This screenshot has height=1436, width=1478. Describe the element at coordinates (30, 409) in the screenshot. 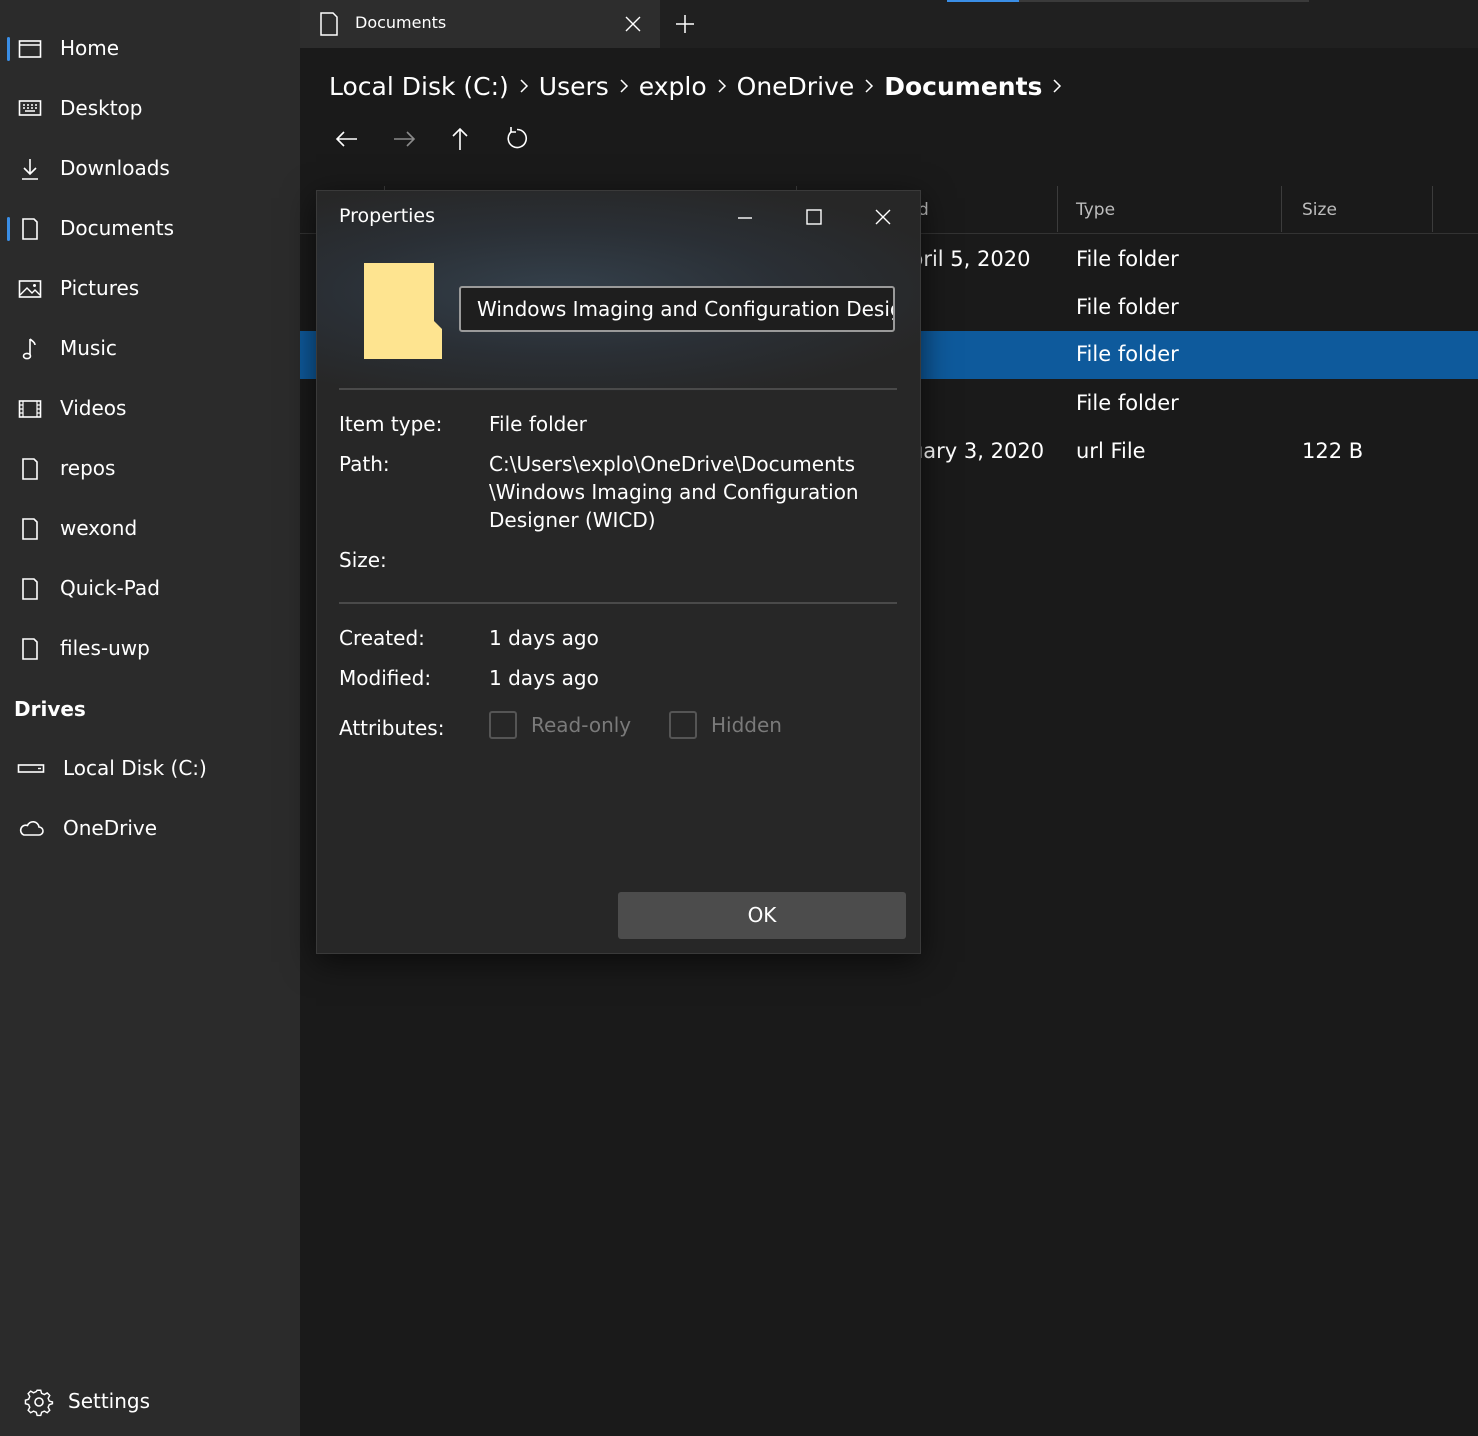

I see `video-icon` at that location.